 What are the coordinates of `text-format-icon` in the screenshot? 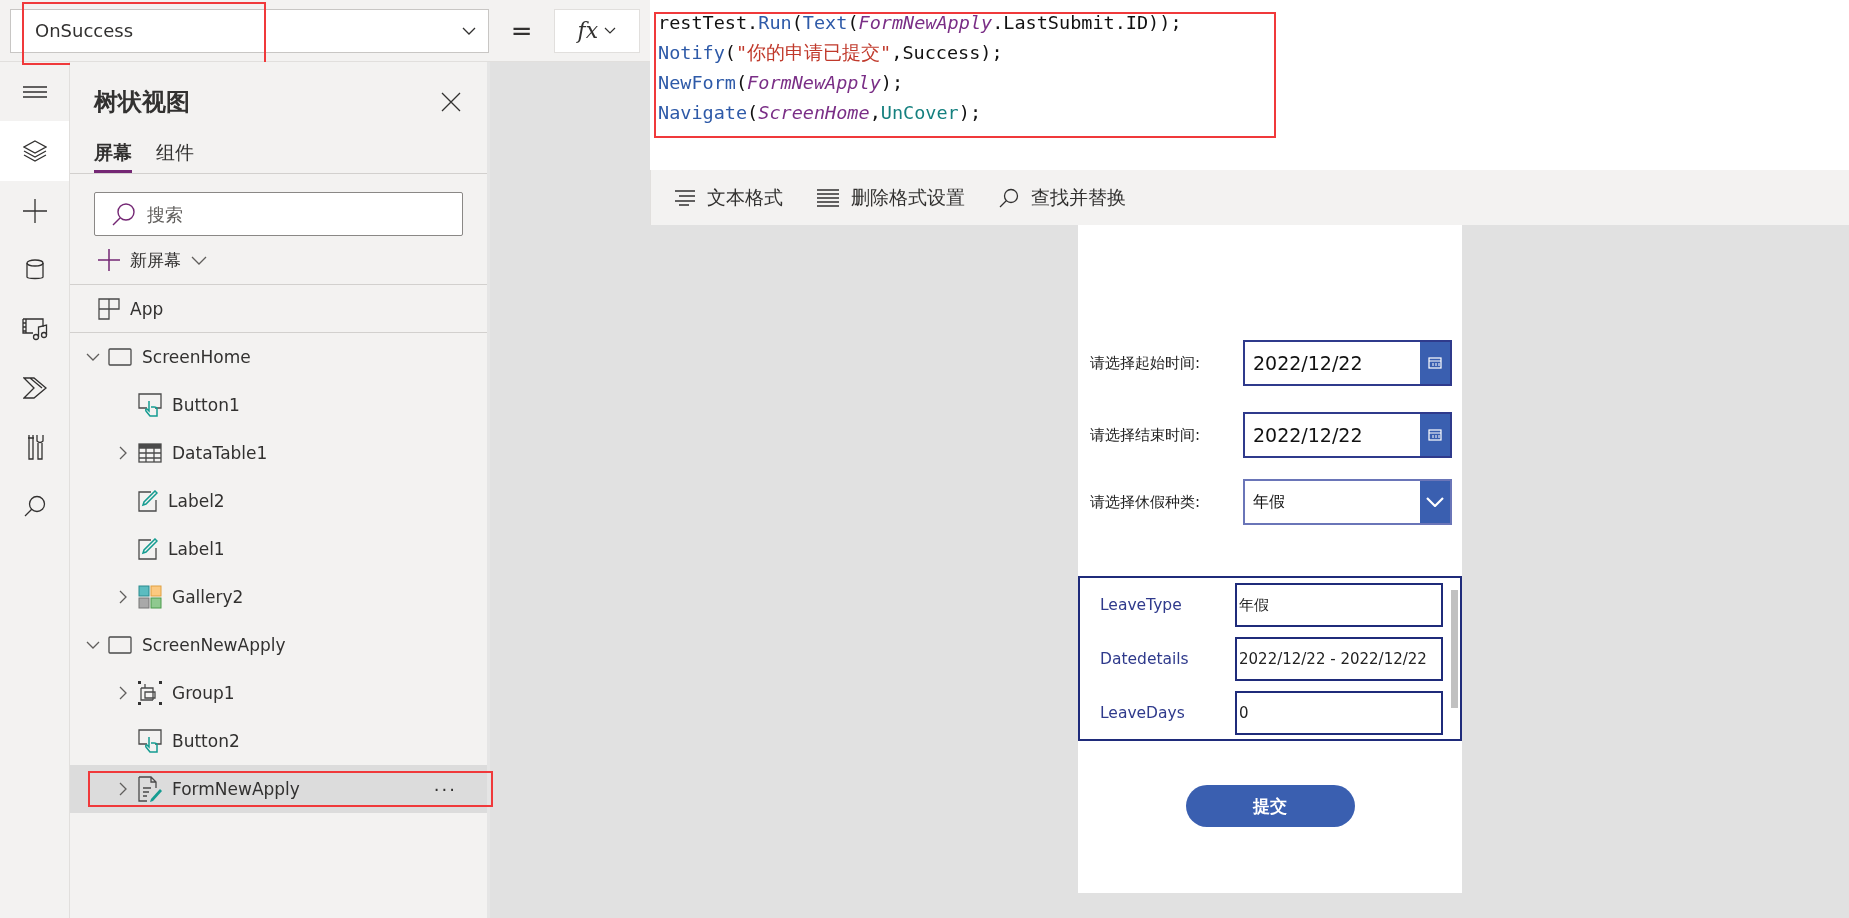 It's located at (685, 197).